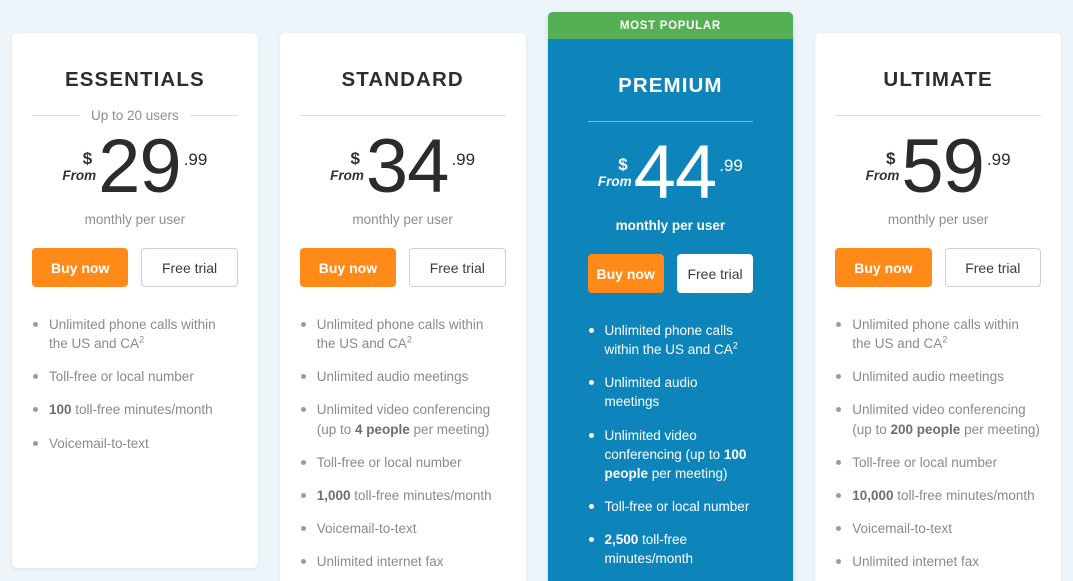 The image size is (1073, 581). I want to click on price-amount: 34, so click(407, 167).